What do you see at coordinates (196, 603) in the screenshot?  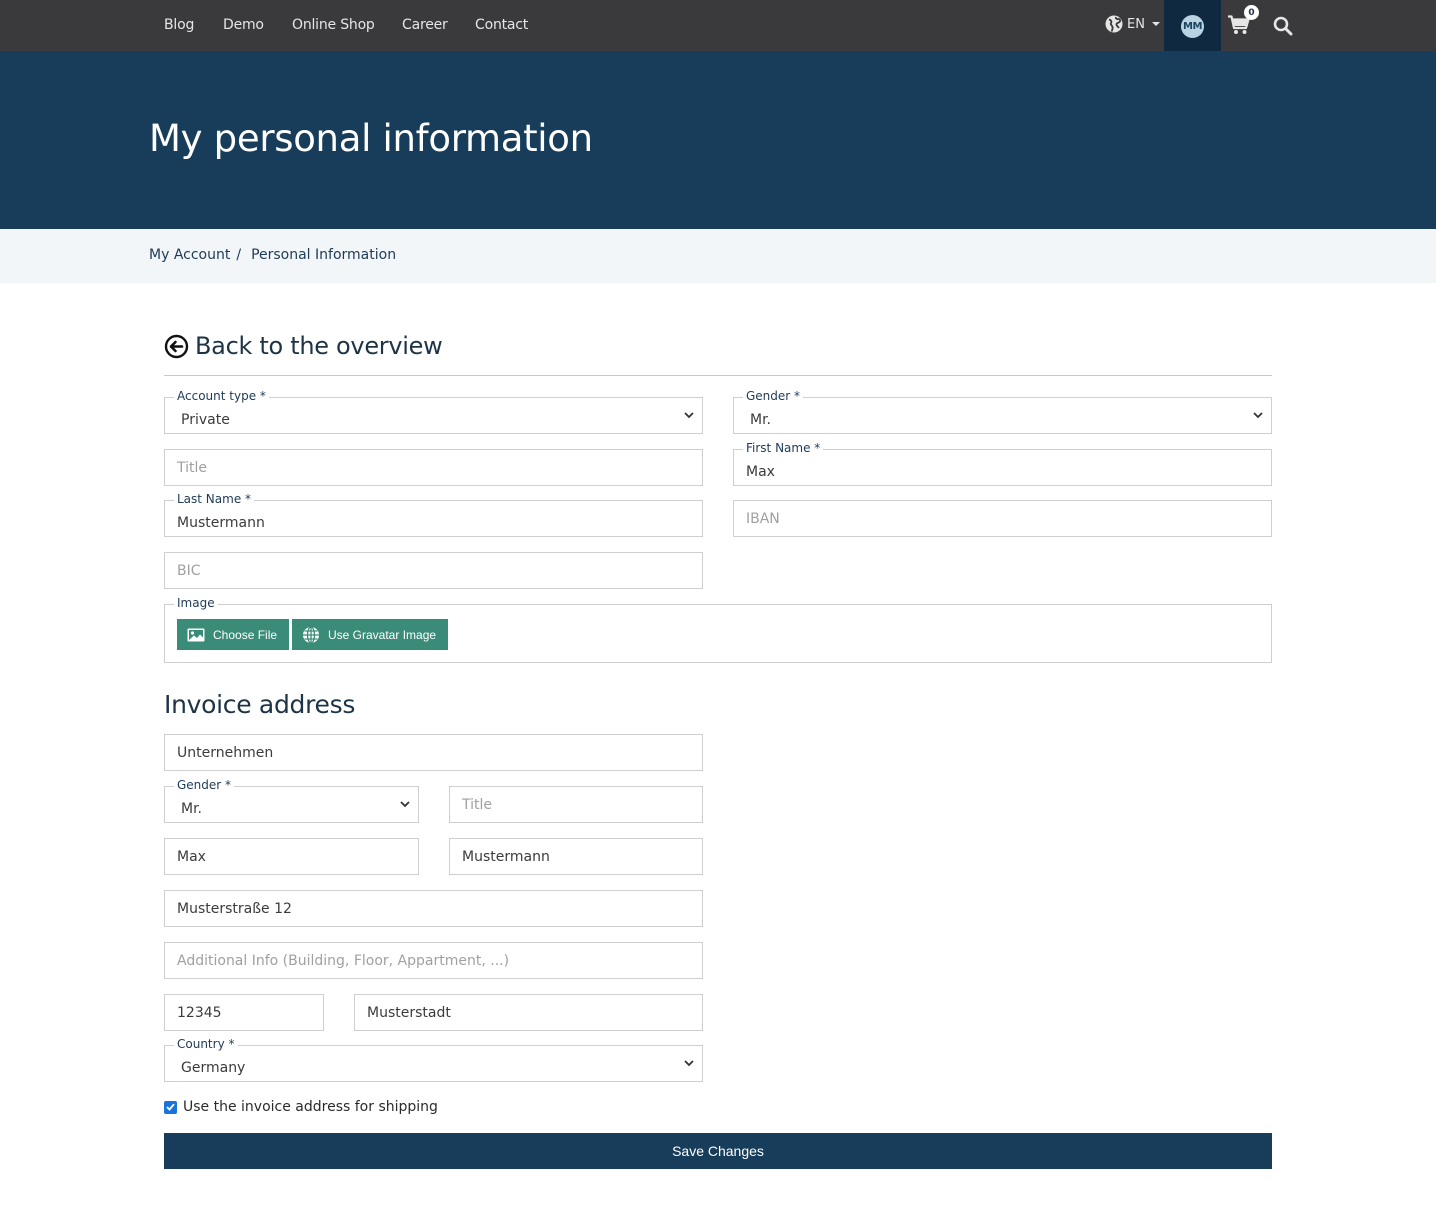 I see `image-label: Image` at bounding box center [196, 603].